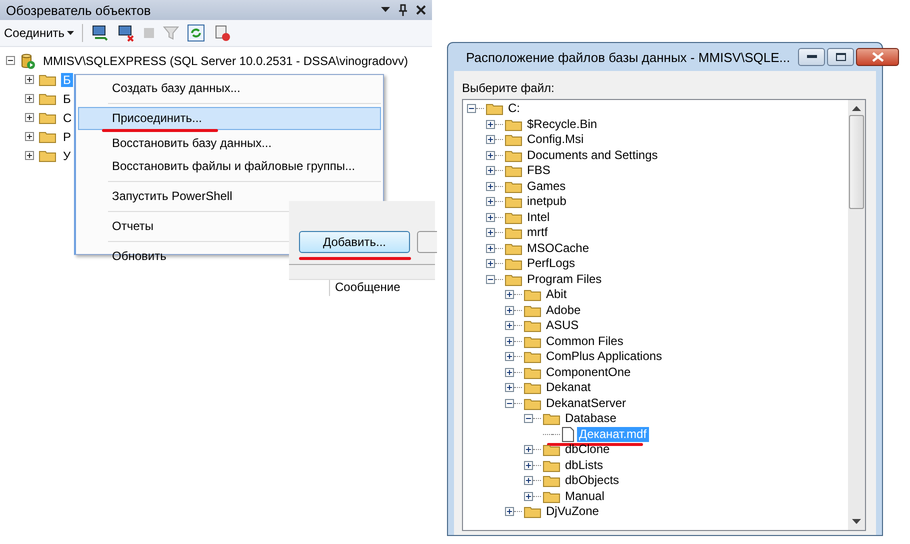 The image size is (910, 544). What do you see at coordinates (67, 99) in the screenshot?
I see `tree-node: Б` at bounding box center [67, 99].